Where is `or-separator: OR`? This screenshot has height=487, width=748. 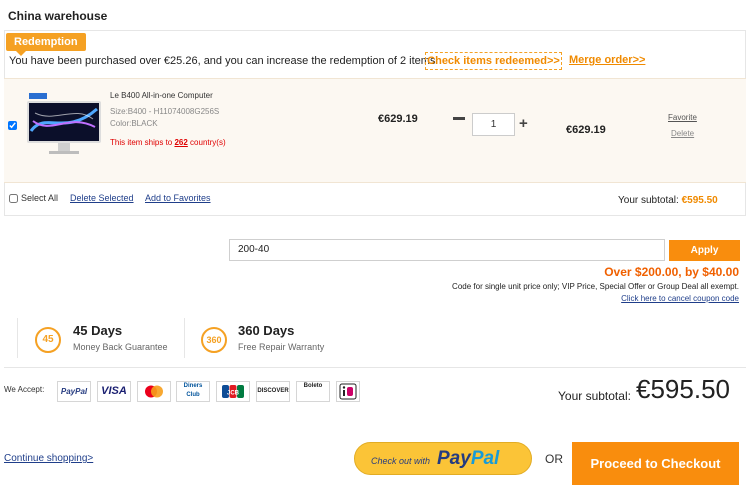 or-separator: OR is located at coordinates (554, 459).